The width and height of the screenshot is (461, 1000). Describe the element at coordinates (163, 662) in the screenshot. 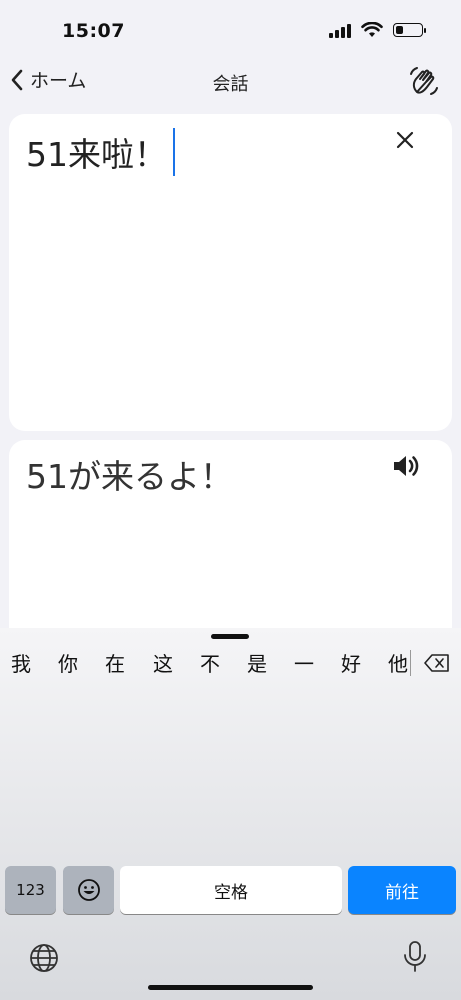

I see `candidate-word: 这` at that location.